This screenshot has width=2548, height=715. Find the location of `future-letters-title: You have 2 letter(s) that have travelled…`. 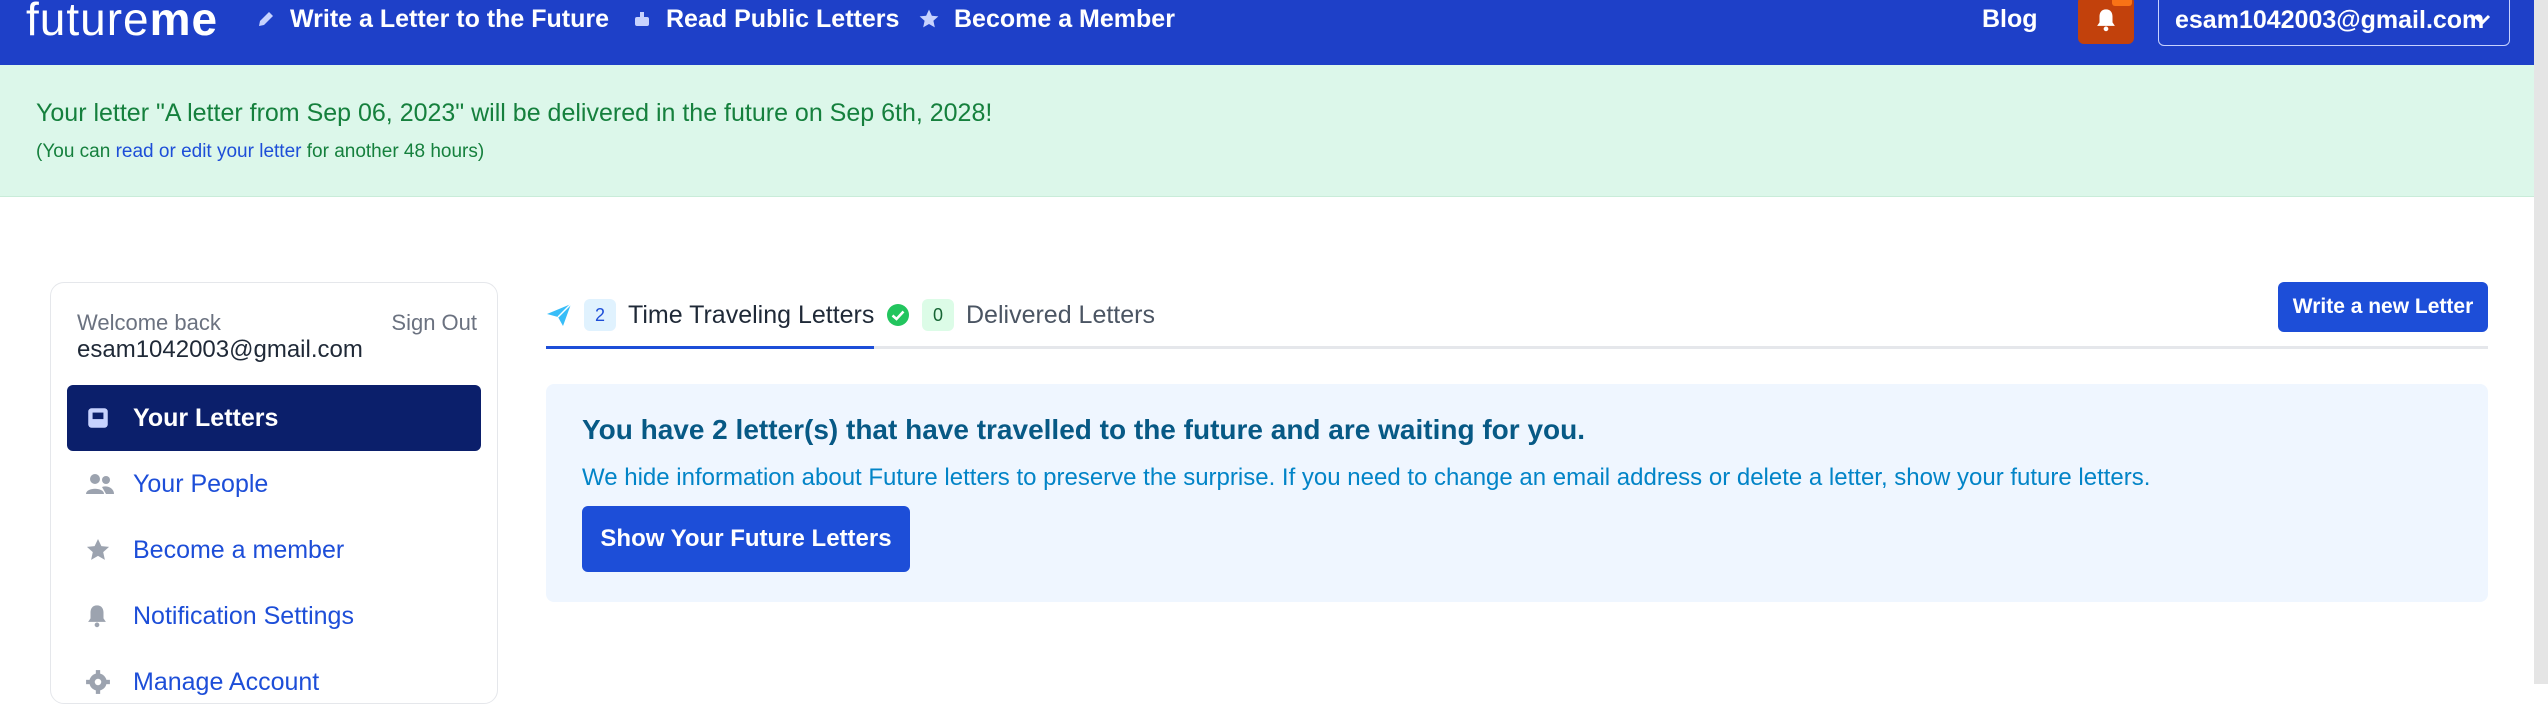

future-letters-title: You have 2 letter(s) that have travelled… is located at coordinates (1084, 429).